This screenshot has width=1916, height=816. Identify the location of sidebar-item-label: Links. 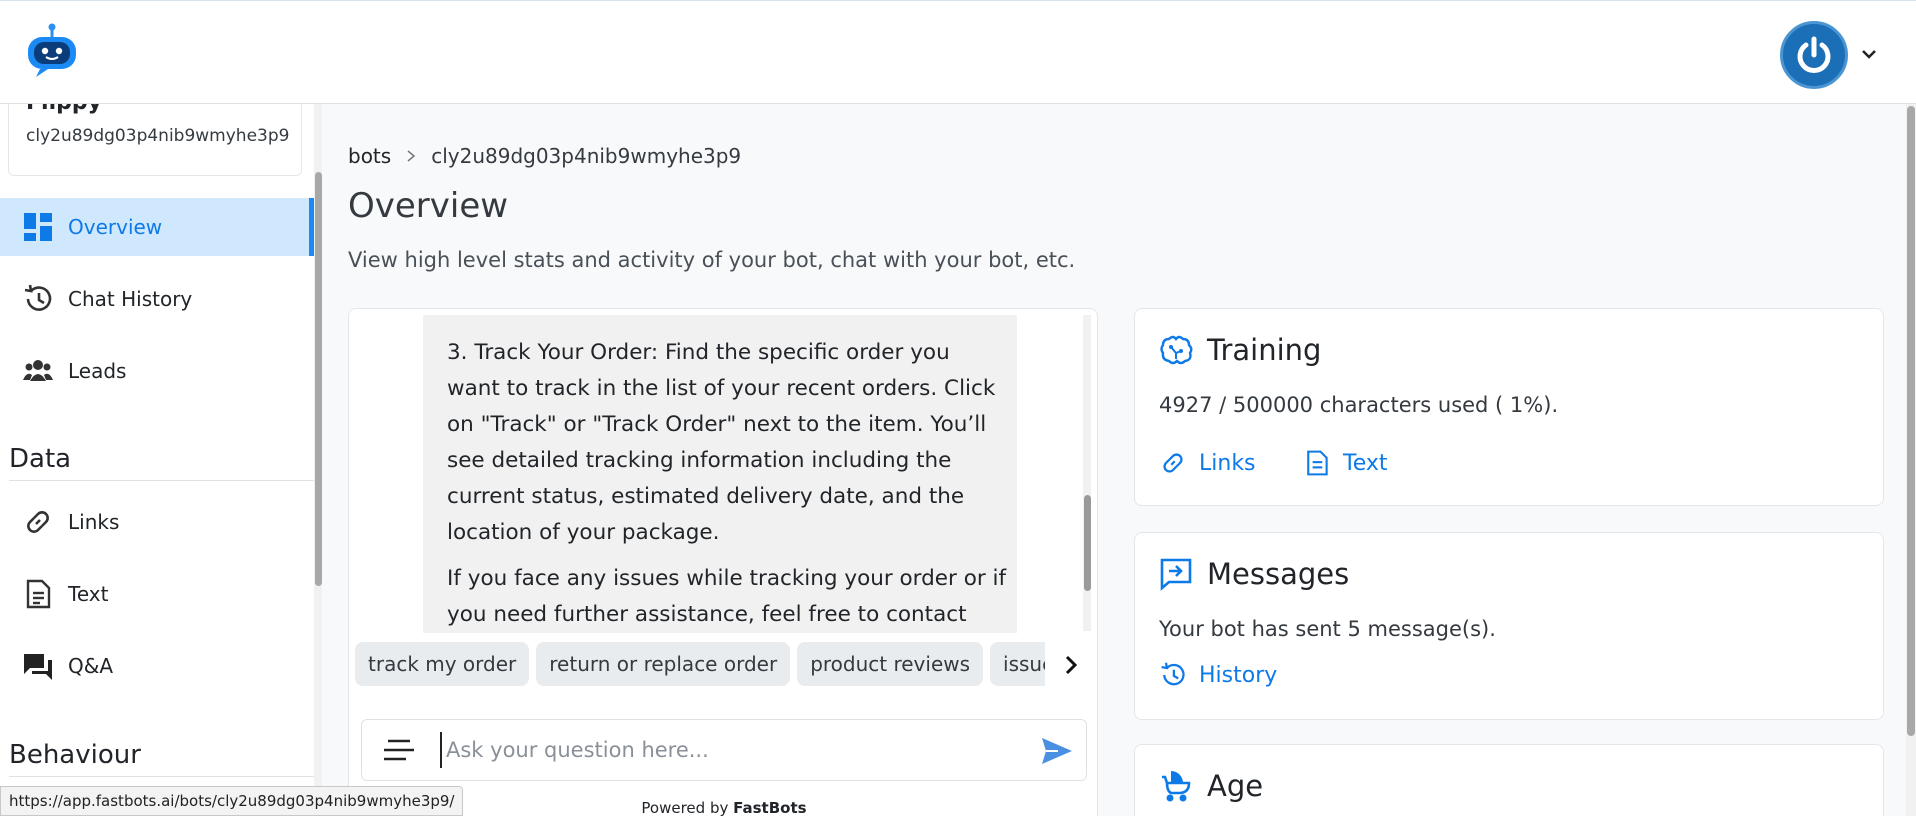
(94, 522).